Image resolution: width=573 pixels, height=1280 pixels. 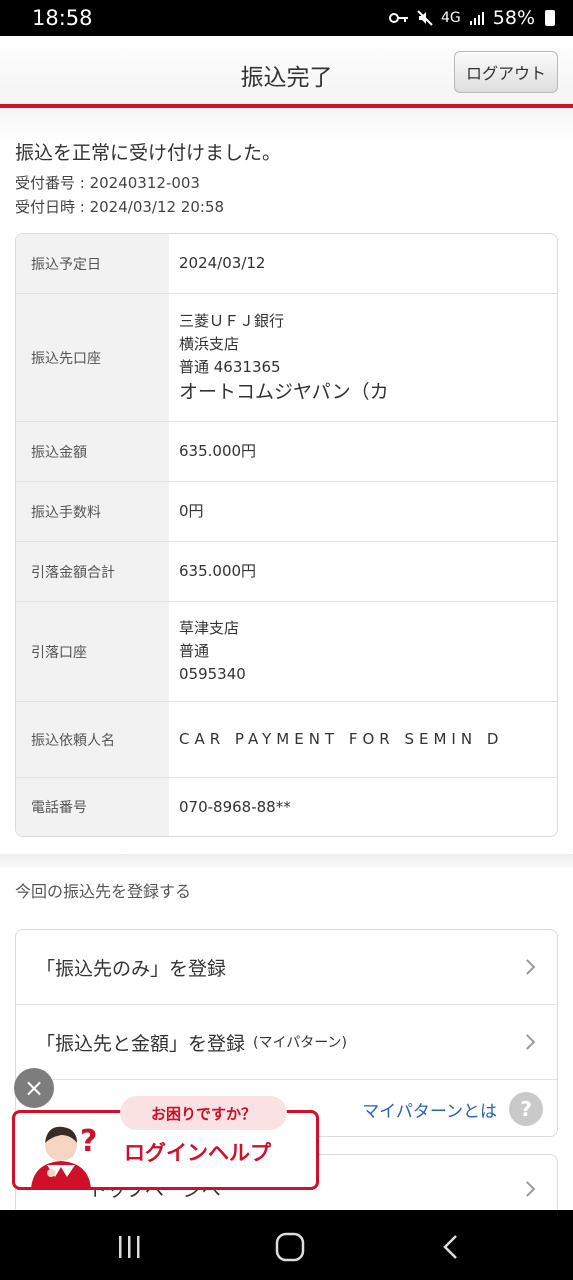 What do you see at coordinates (191, 511) in the screenshot?
I see `row-value: 0円` at bounding box center [191, 511].